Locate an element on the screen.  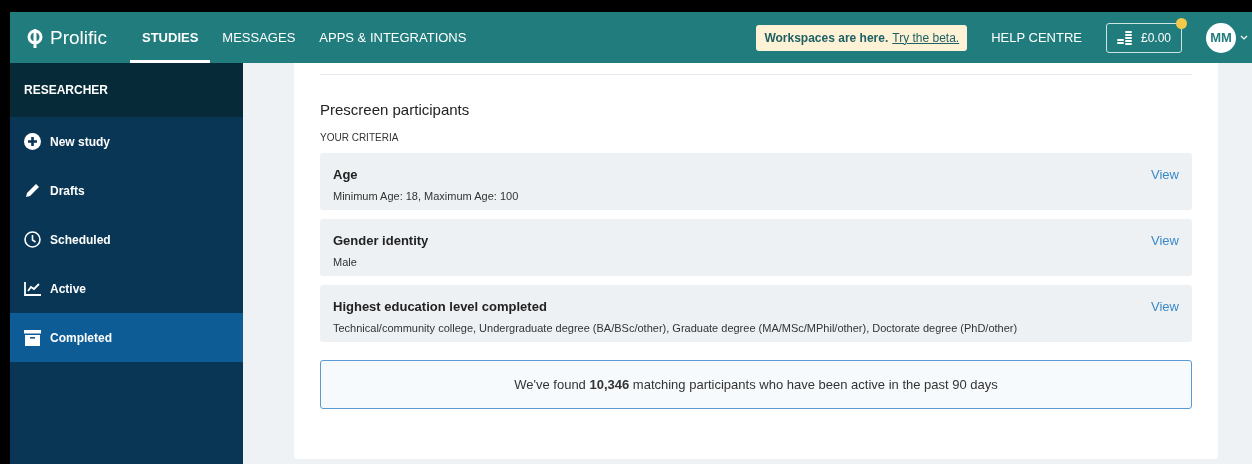
banner-text: Workspaces are here. is located at coordinates (826, 37).